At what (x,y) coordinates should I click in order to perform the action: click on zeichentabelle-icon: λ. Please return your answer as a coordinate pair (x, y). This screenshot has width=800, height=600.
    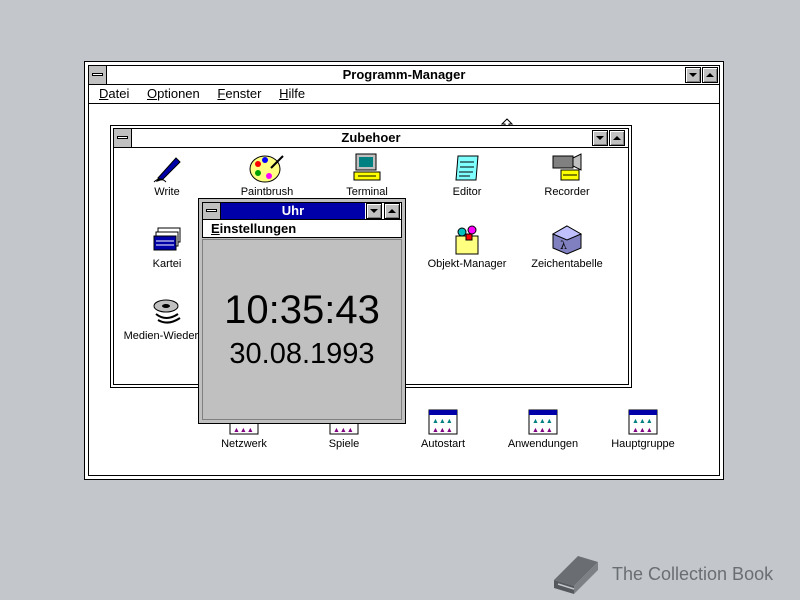
    Looking at the image, I should click on (567, 240).